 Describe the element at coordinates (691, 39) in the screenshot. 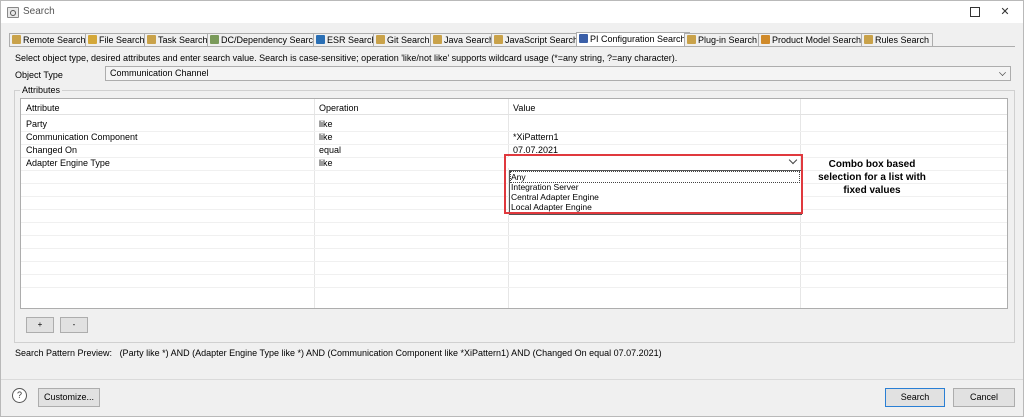

I see `plugin-search-icon` at that location.